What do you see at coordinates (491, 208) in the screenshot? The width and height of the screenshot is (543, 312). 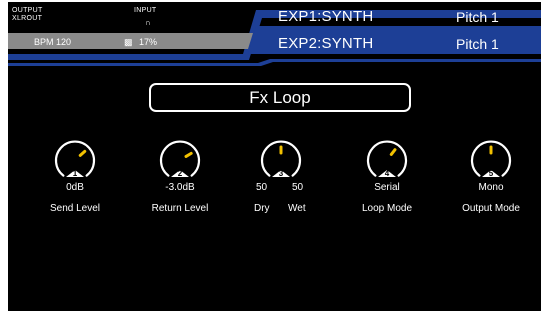 I see `output-mode-label: Output Mode` at bounding box center [491, 208].